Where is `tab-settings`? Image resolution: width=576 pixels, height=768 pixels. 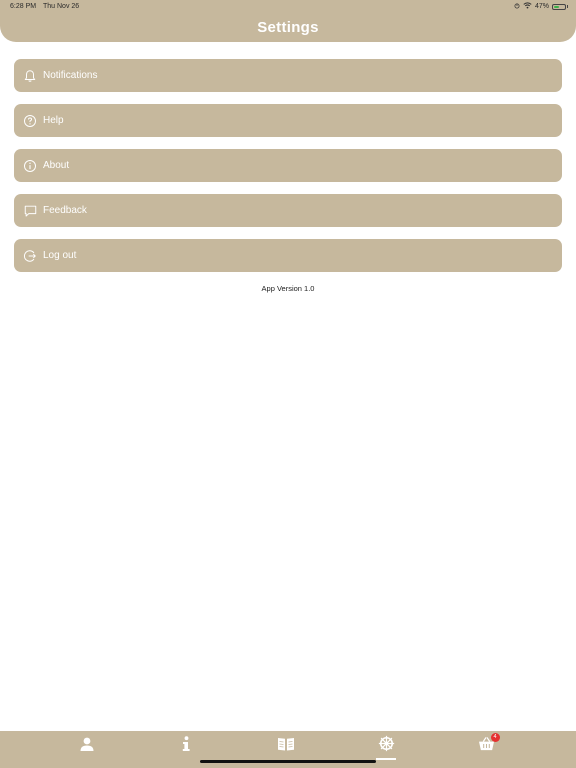 tab-settings is located at coordinates (386, 747).